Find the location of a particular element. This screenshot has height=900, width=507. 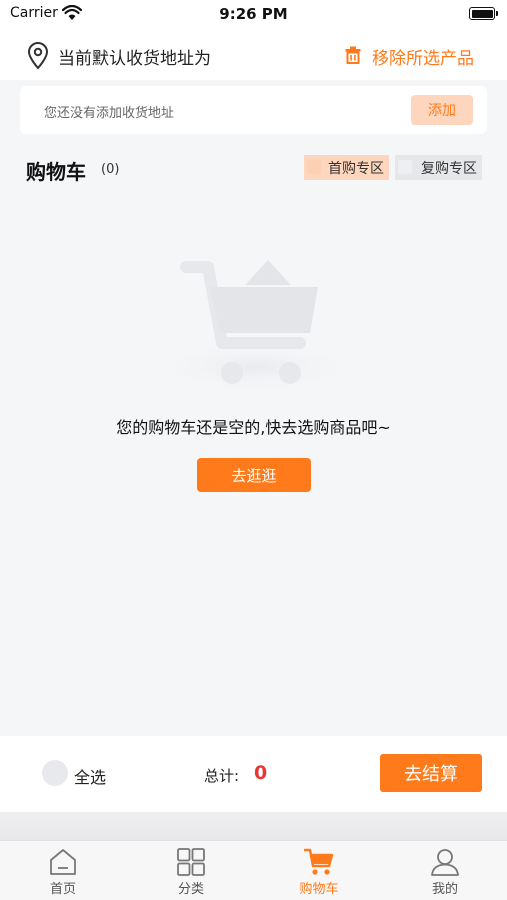

no-address-text: 您还没有添加收货地址 is located at coordinates (109, 113).